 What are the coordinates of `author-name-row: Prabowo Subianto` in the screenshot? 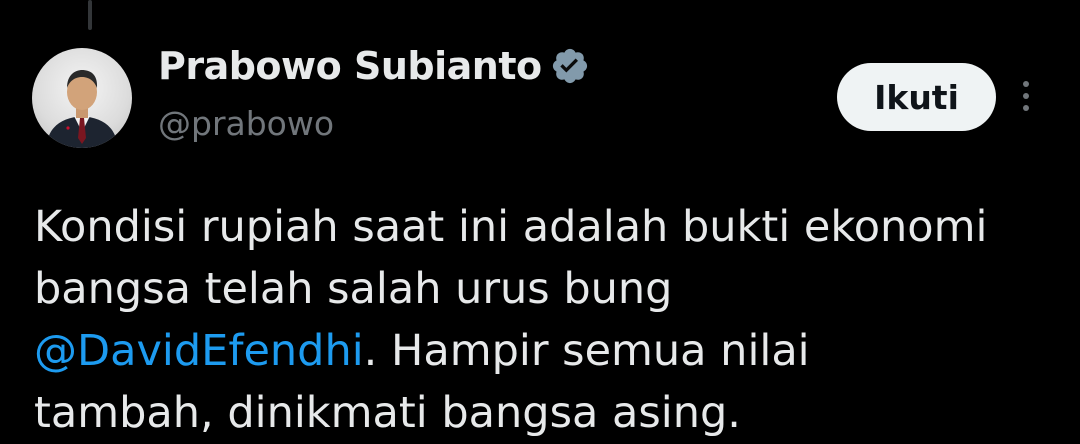 It's located at (374, 66).